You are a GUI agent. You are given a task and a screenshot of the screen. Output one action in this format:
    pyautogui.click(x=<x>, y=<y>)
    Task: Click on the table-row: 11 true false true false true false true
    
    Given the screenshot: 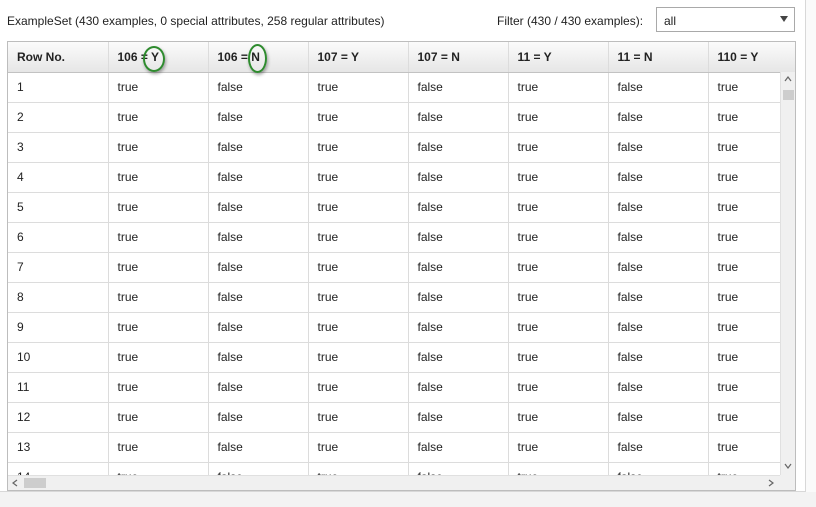 What is the action you would take?
    pyautogui.click(x=401, y=387)
    